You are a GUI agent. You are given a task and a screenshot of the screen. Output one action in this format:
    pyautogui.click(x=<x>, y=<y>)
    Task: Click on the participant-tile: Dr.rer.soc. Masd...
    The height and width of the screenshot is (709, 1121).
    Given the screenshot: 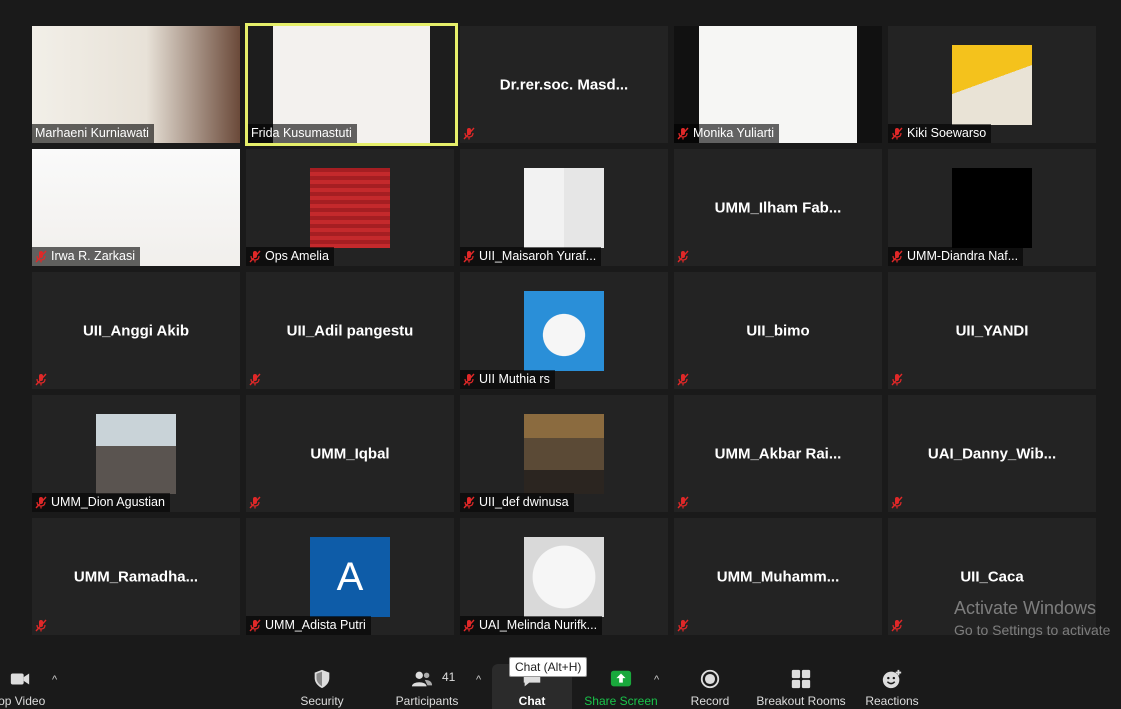 What is the action you would take?
    pyautogui.click(x=564, y=84)
    